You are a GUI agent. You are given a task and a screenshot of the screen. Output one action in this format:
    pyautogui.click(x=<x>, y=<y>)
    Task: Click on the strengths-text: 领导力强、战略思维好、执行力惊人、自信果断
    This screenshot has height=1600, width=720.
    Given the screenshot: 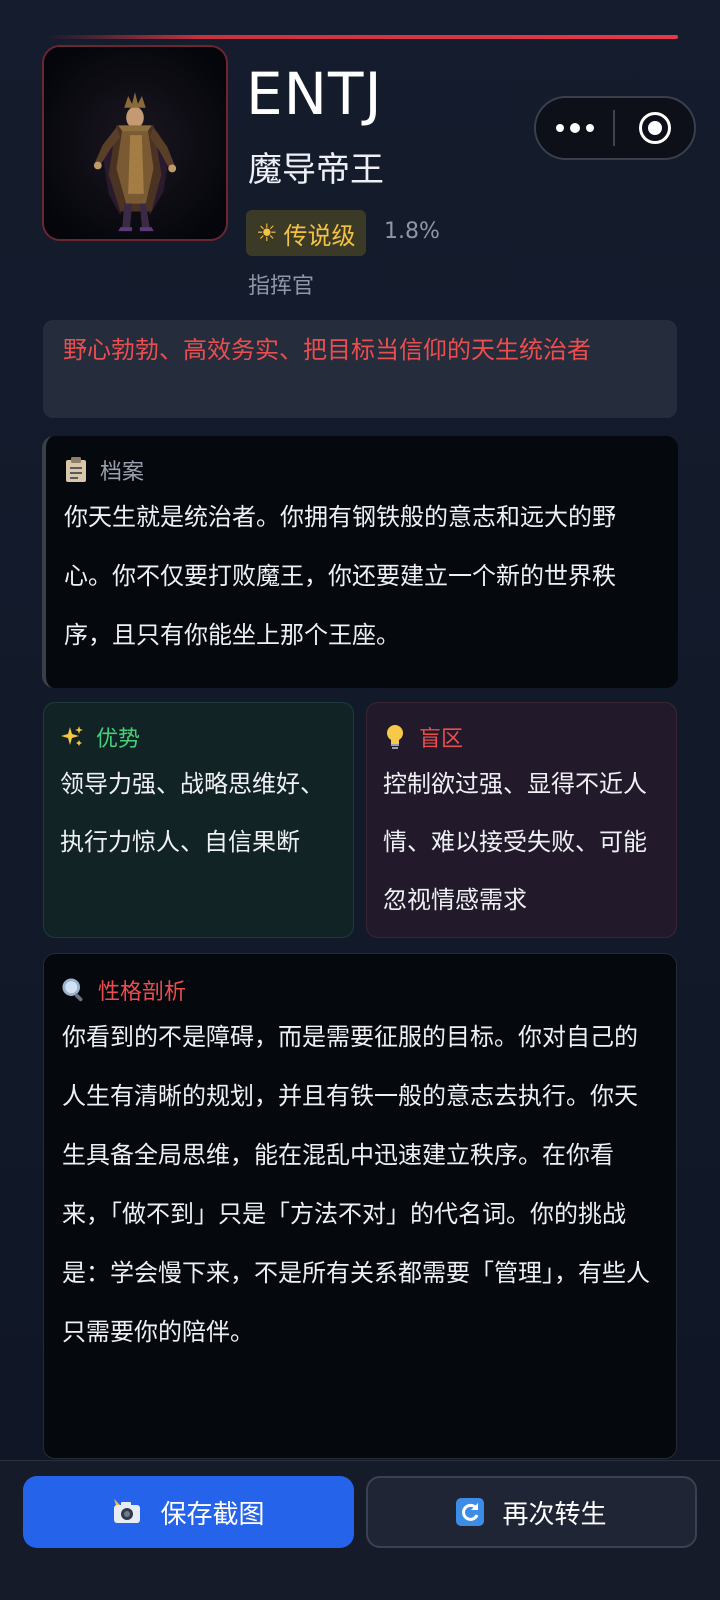 What is the action you would take?
    pyautogui.click(x=192, y=813)
    